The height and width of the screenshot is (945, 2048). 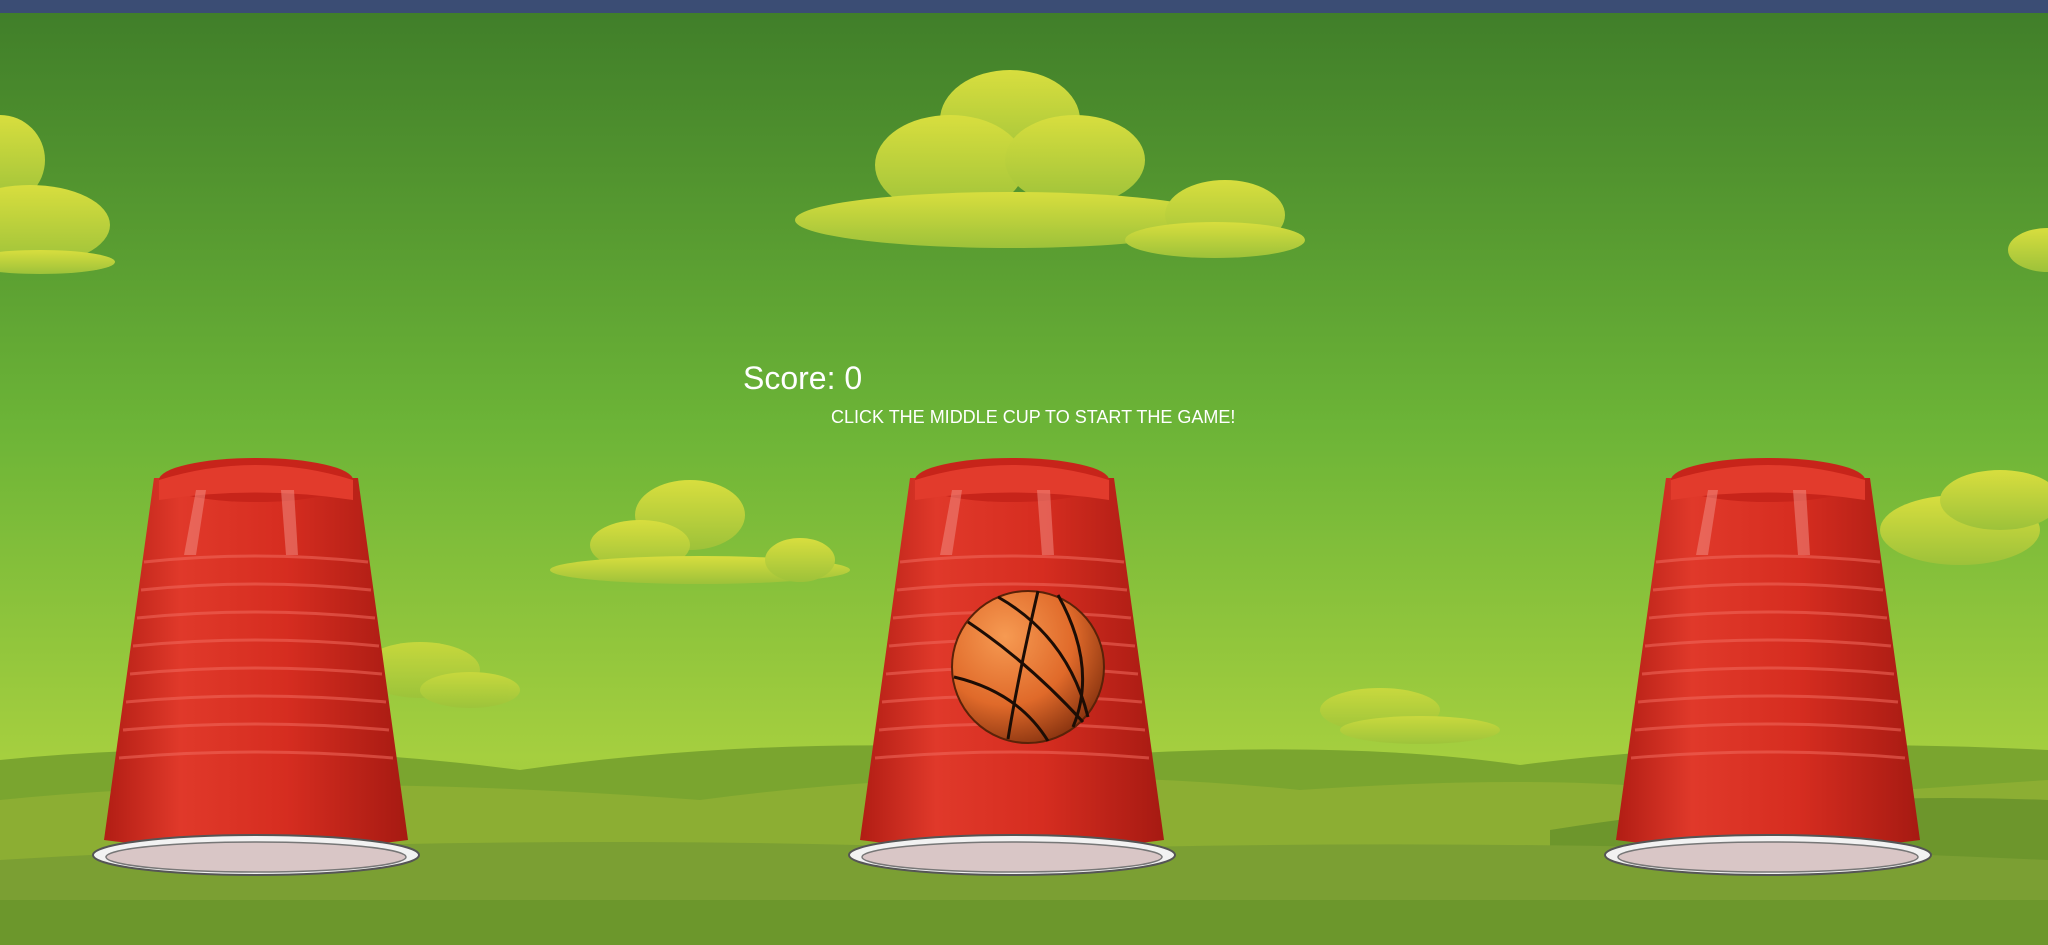 I want to click on score-display: Score: 0, so click(x=803, y=378).